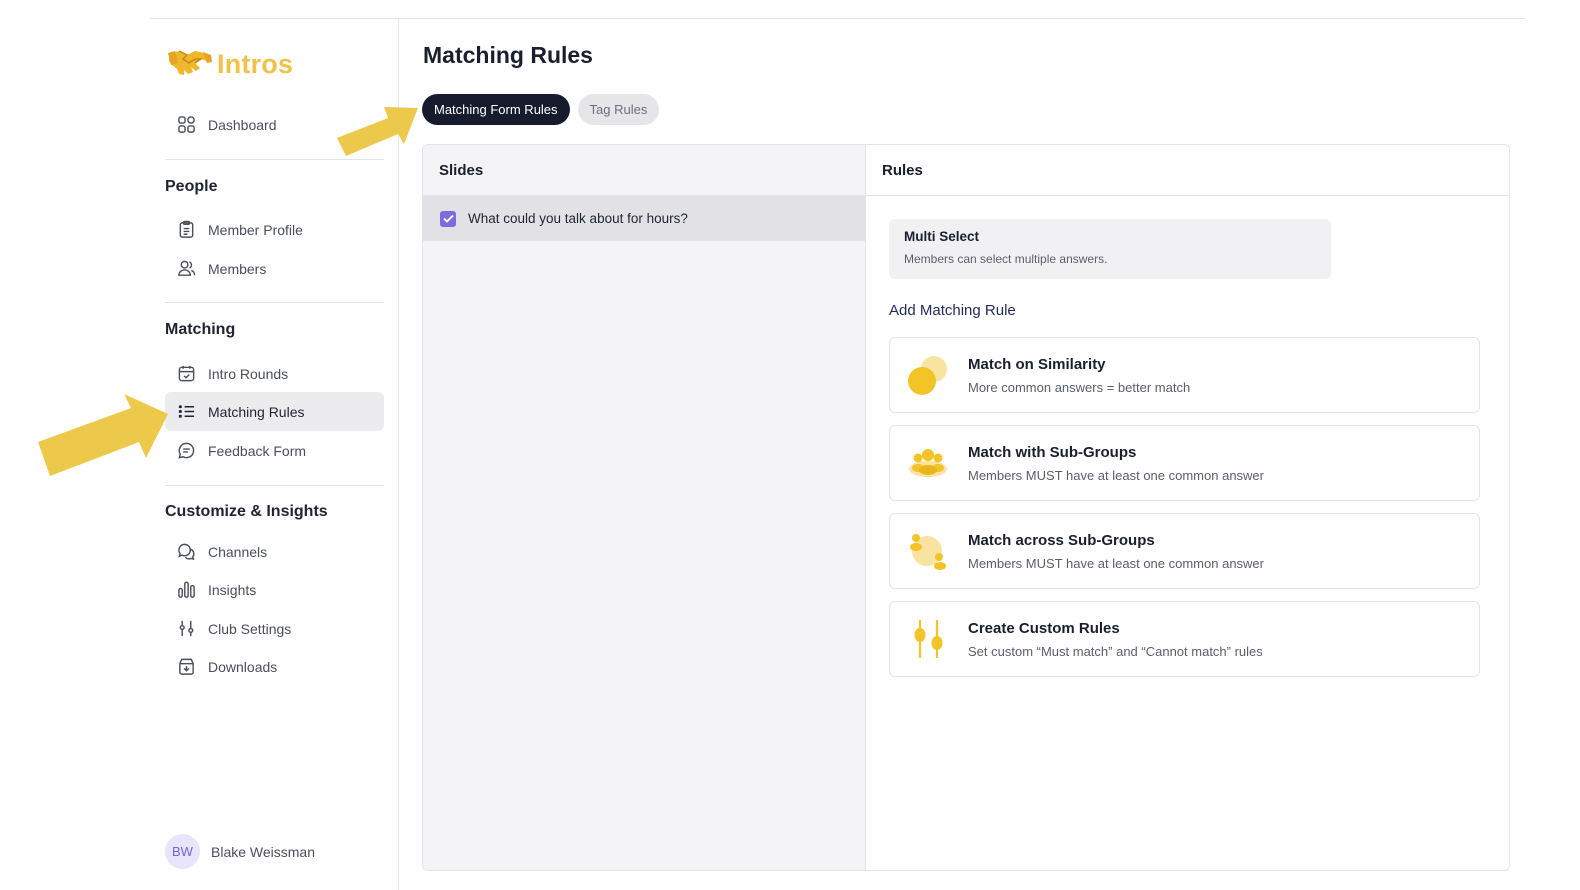 This screenshot has width=1580, height=890. I want to click on annotation-arrow-matching-rules, so click(103, 435).